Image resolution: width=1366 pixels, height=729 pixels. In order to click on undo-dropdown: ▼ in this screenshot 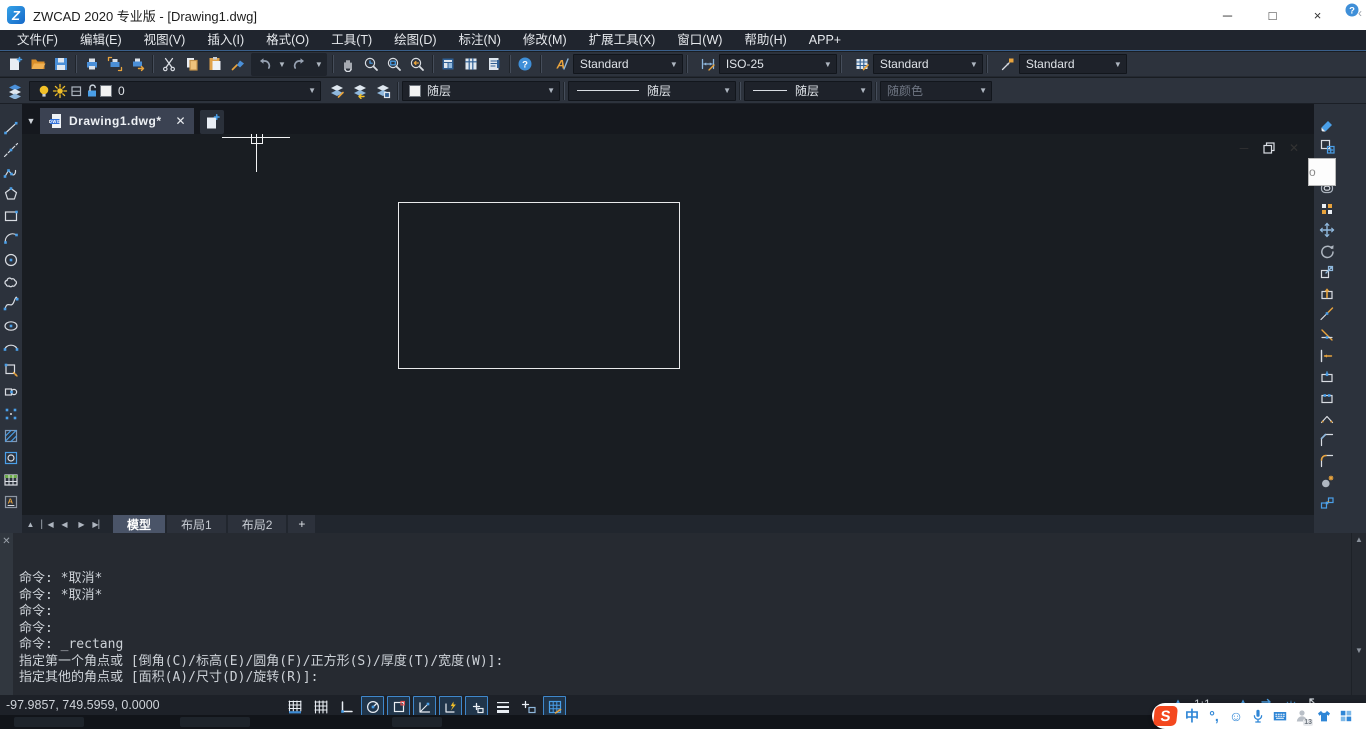, I will do `click(282, 64)`.